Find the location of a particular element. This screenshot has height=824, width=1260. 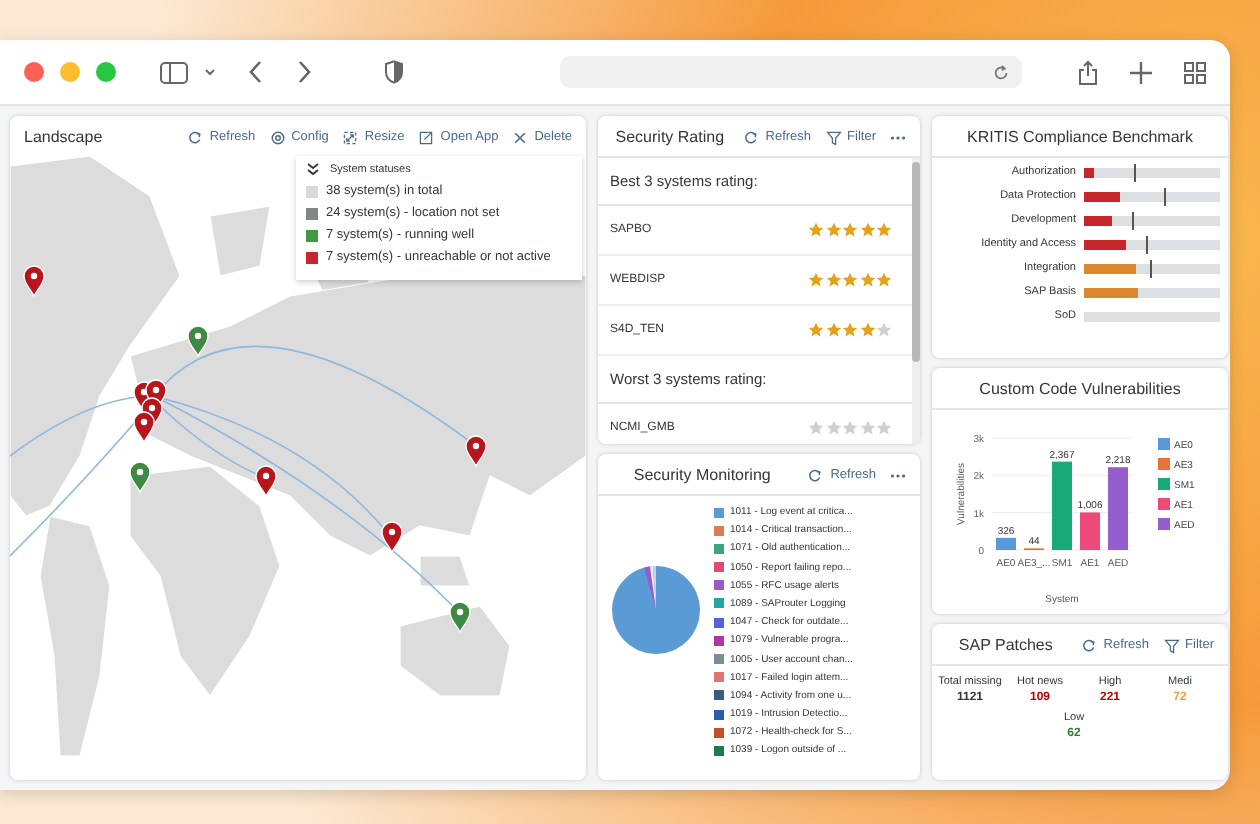

back-icon is located at coordinates (256, 72).